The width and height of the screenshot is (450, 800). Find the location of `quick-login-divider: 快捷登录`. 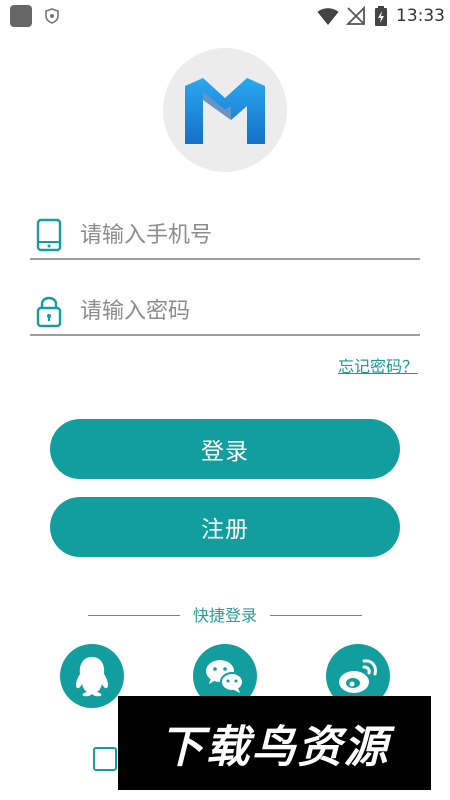

quick-login-divider: 快捷登录 is located at coordinates (225, 616).